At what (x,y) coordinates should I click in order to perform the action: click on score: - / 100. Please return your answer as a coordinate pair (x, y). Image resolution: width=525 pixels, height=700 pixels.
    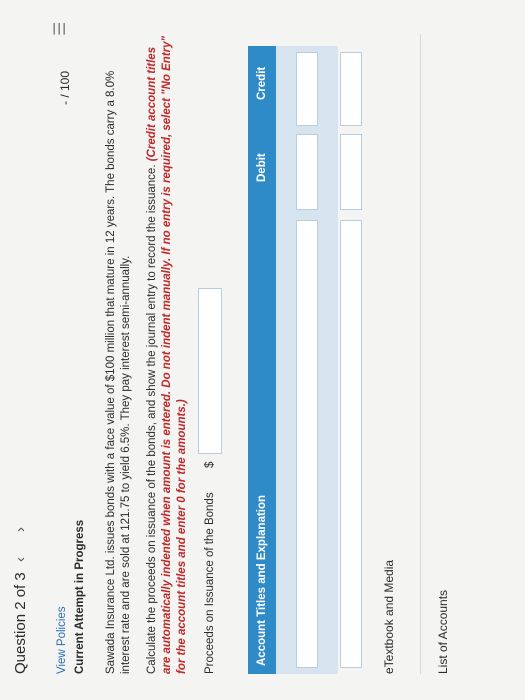
    Looking at the image, I should click on (65, 87).